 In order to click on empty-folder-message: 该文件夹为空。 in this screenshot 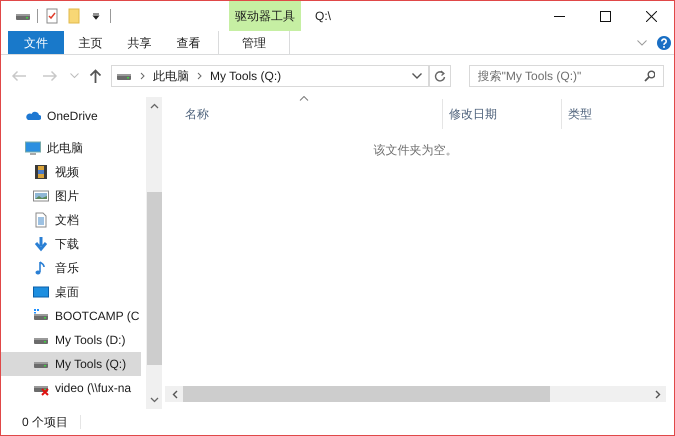, I will do `click(416, 150)`.